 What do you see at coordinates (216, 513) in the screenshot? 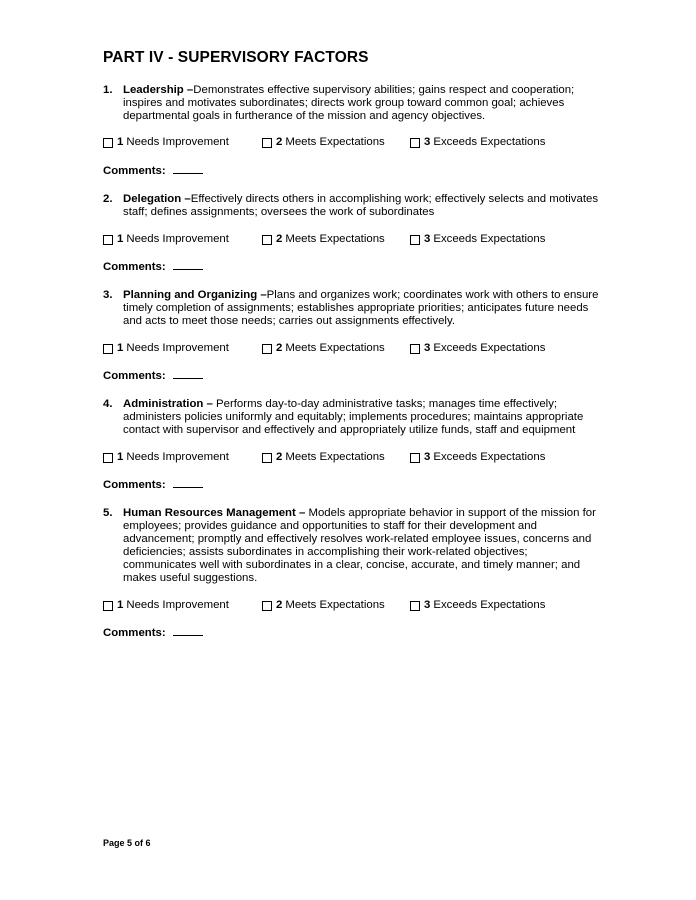
I see `factor-heading: Human Resources Management –` at bounding box center [216, 513].